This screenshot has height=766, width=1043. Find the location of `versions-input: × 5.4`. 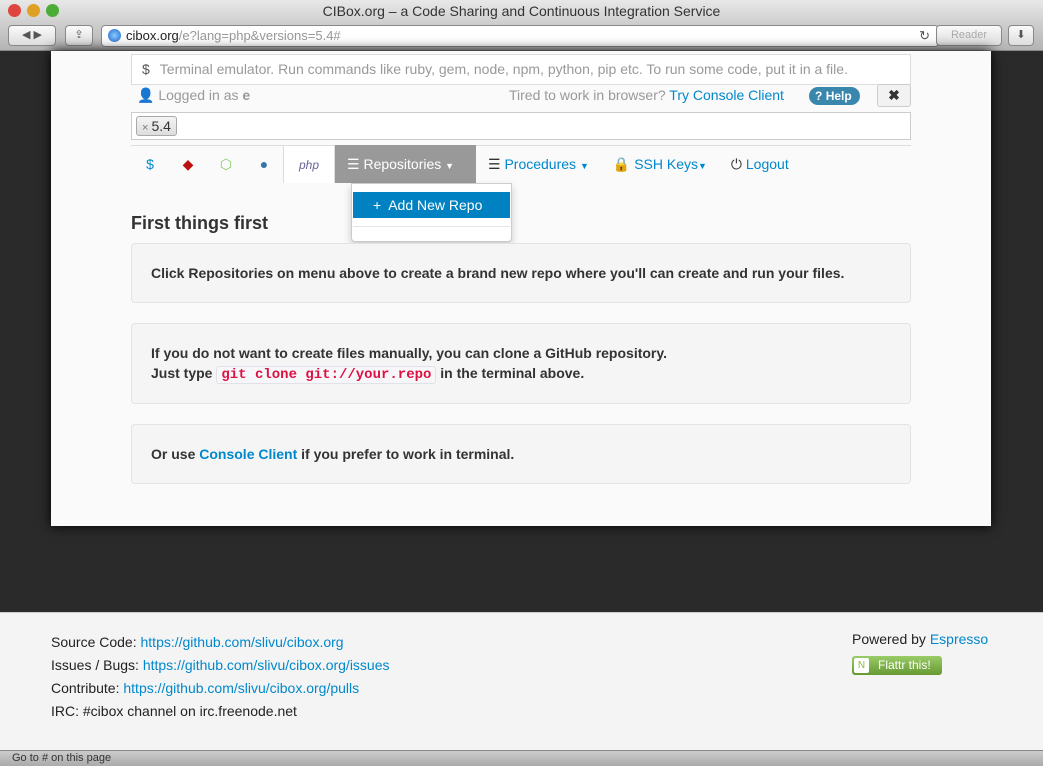

versions-input: × 5.4 is located at coordinates (521, 126).